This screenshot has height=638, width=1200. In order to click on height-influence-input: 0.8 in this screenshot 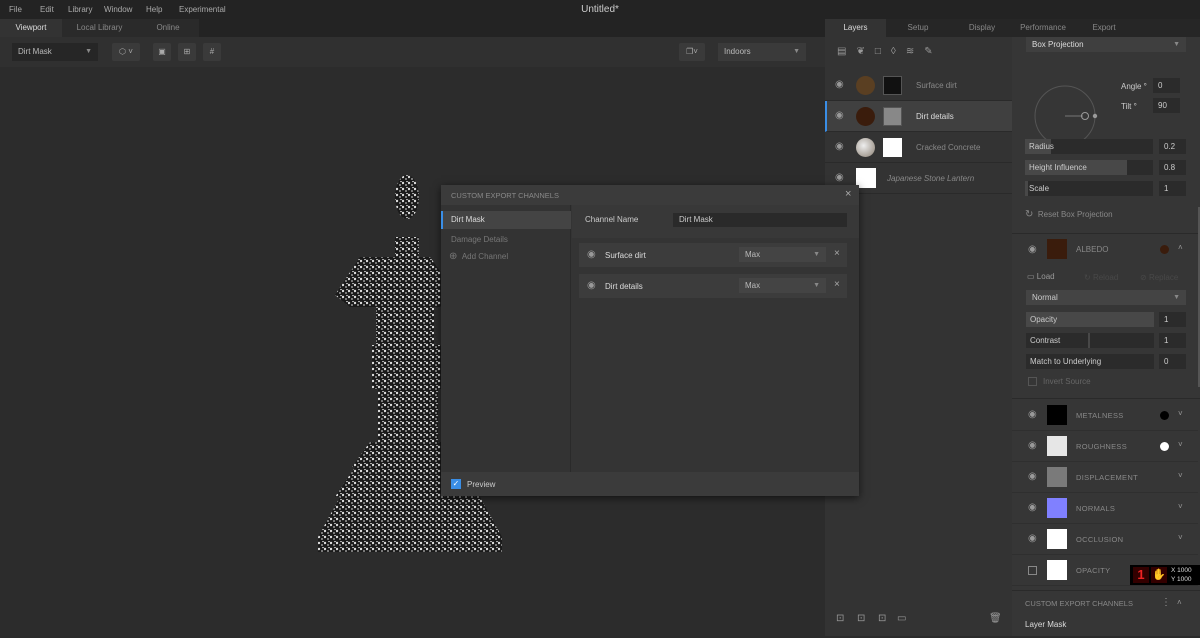, I will do `click(1172, 167)`.